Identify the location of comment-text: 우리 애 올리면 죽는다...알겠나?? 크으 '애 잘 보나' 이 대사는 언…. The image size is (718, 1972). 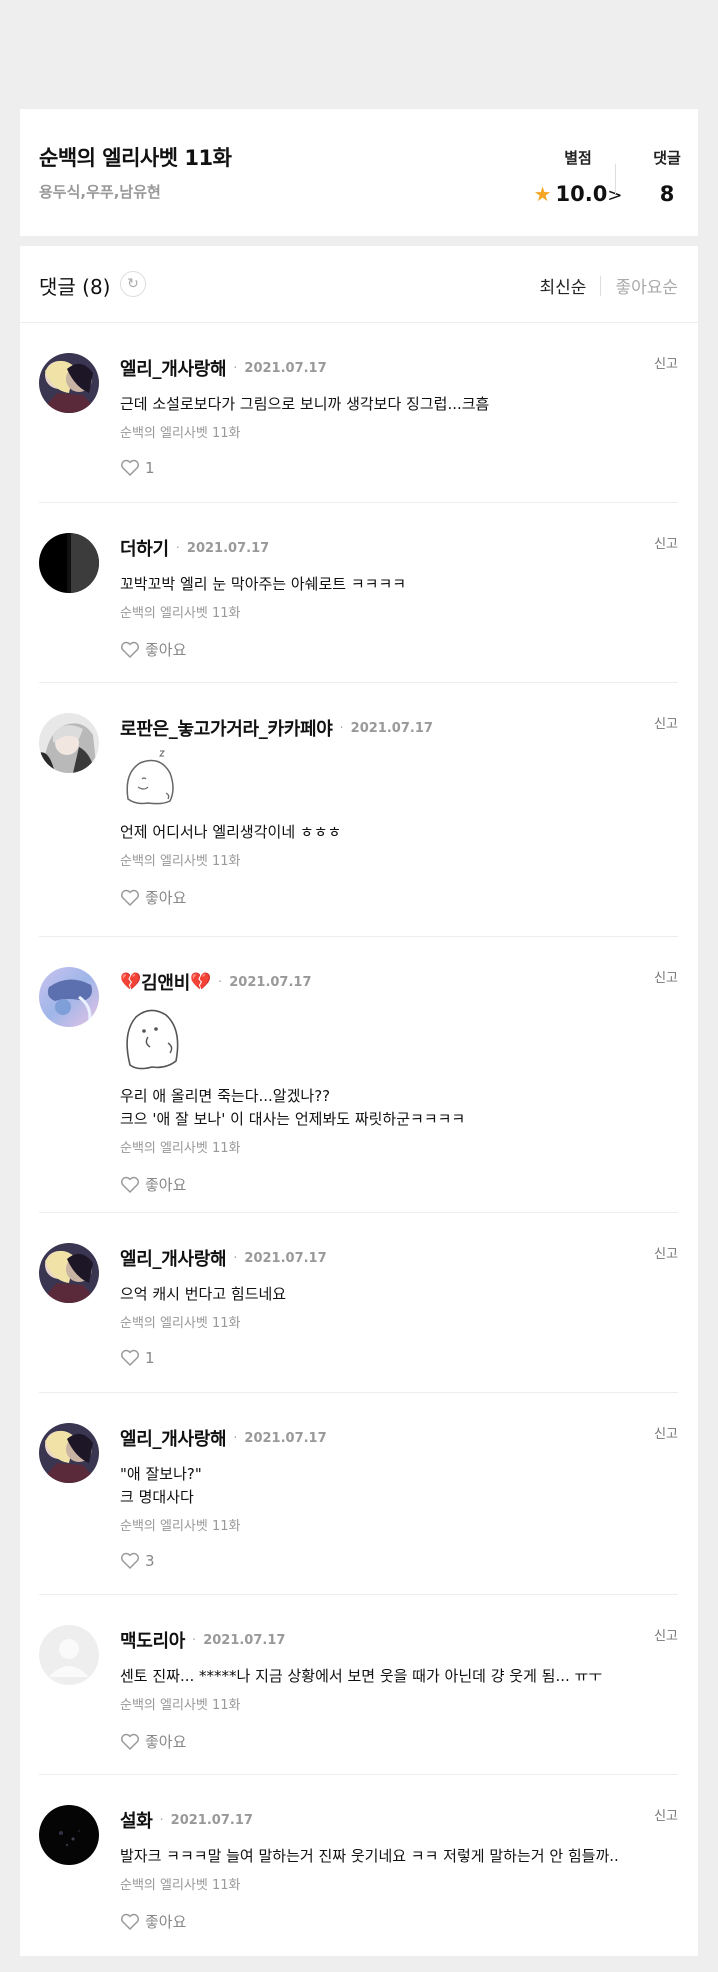
(293, 1107).